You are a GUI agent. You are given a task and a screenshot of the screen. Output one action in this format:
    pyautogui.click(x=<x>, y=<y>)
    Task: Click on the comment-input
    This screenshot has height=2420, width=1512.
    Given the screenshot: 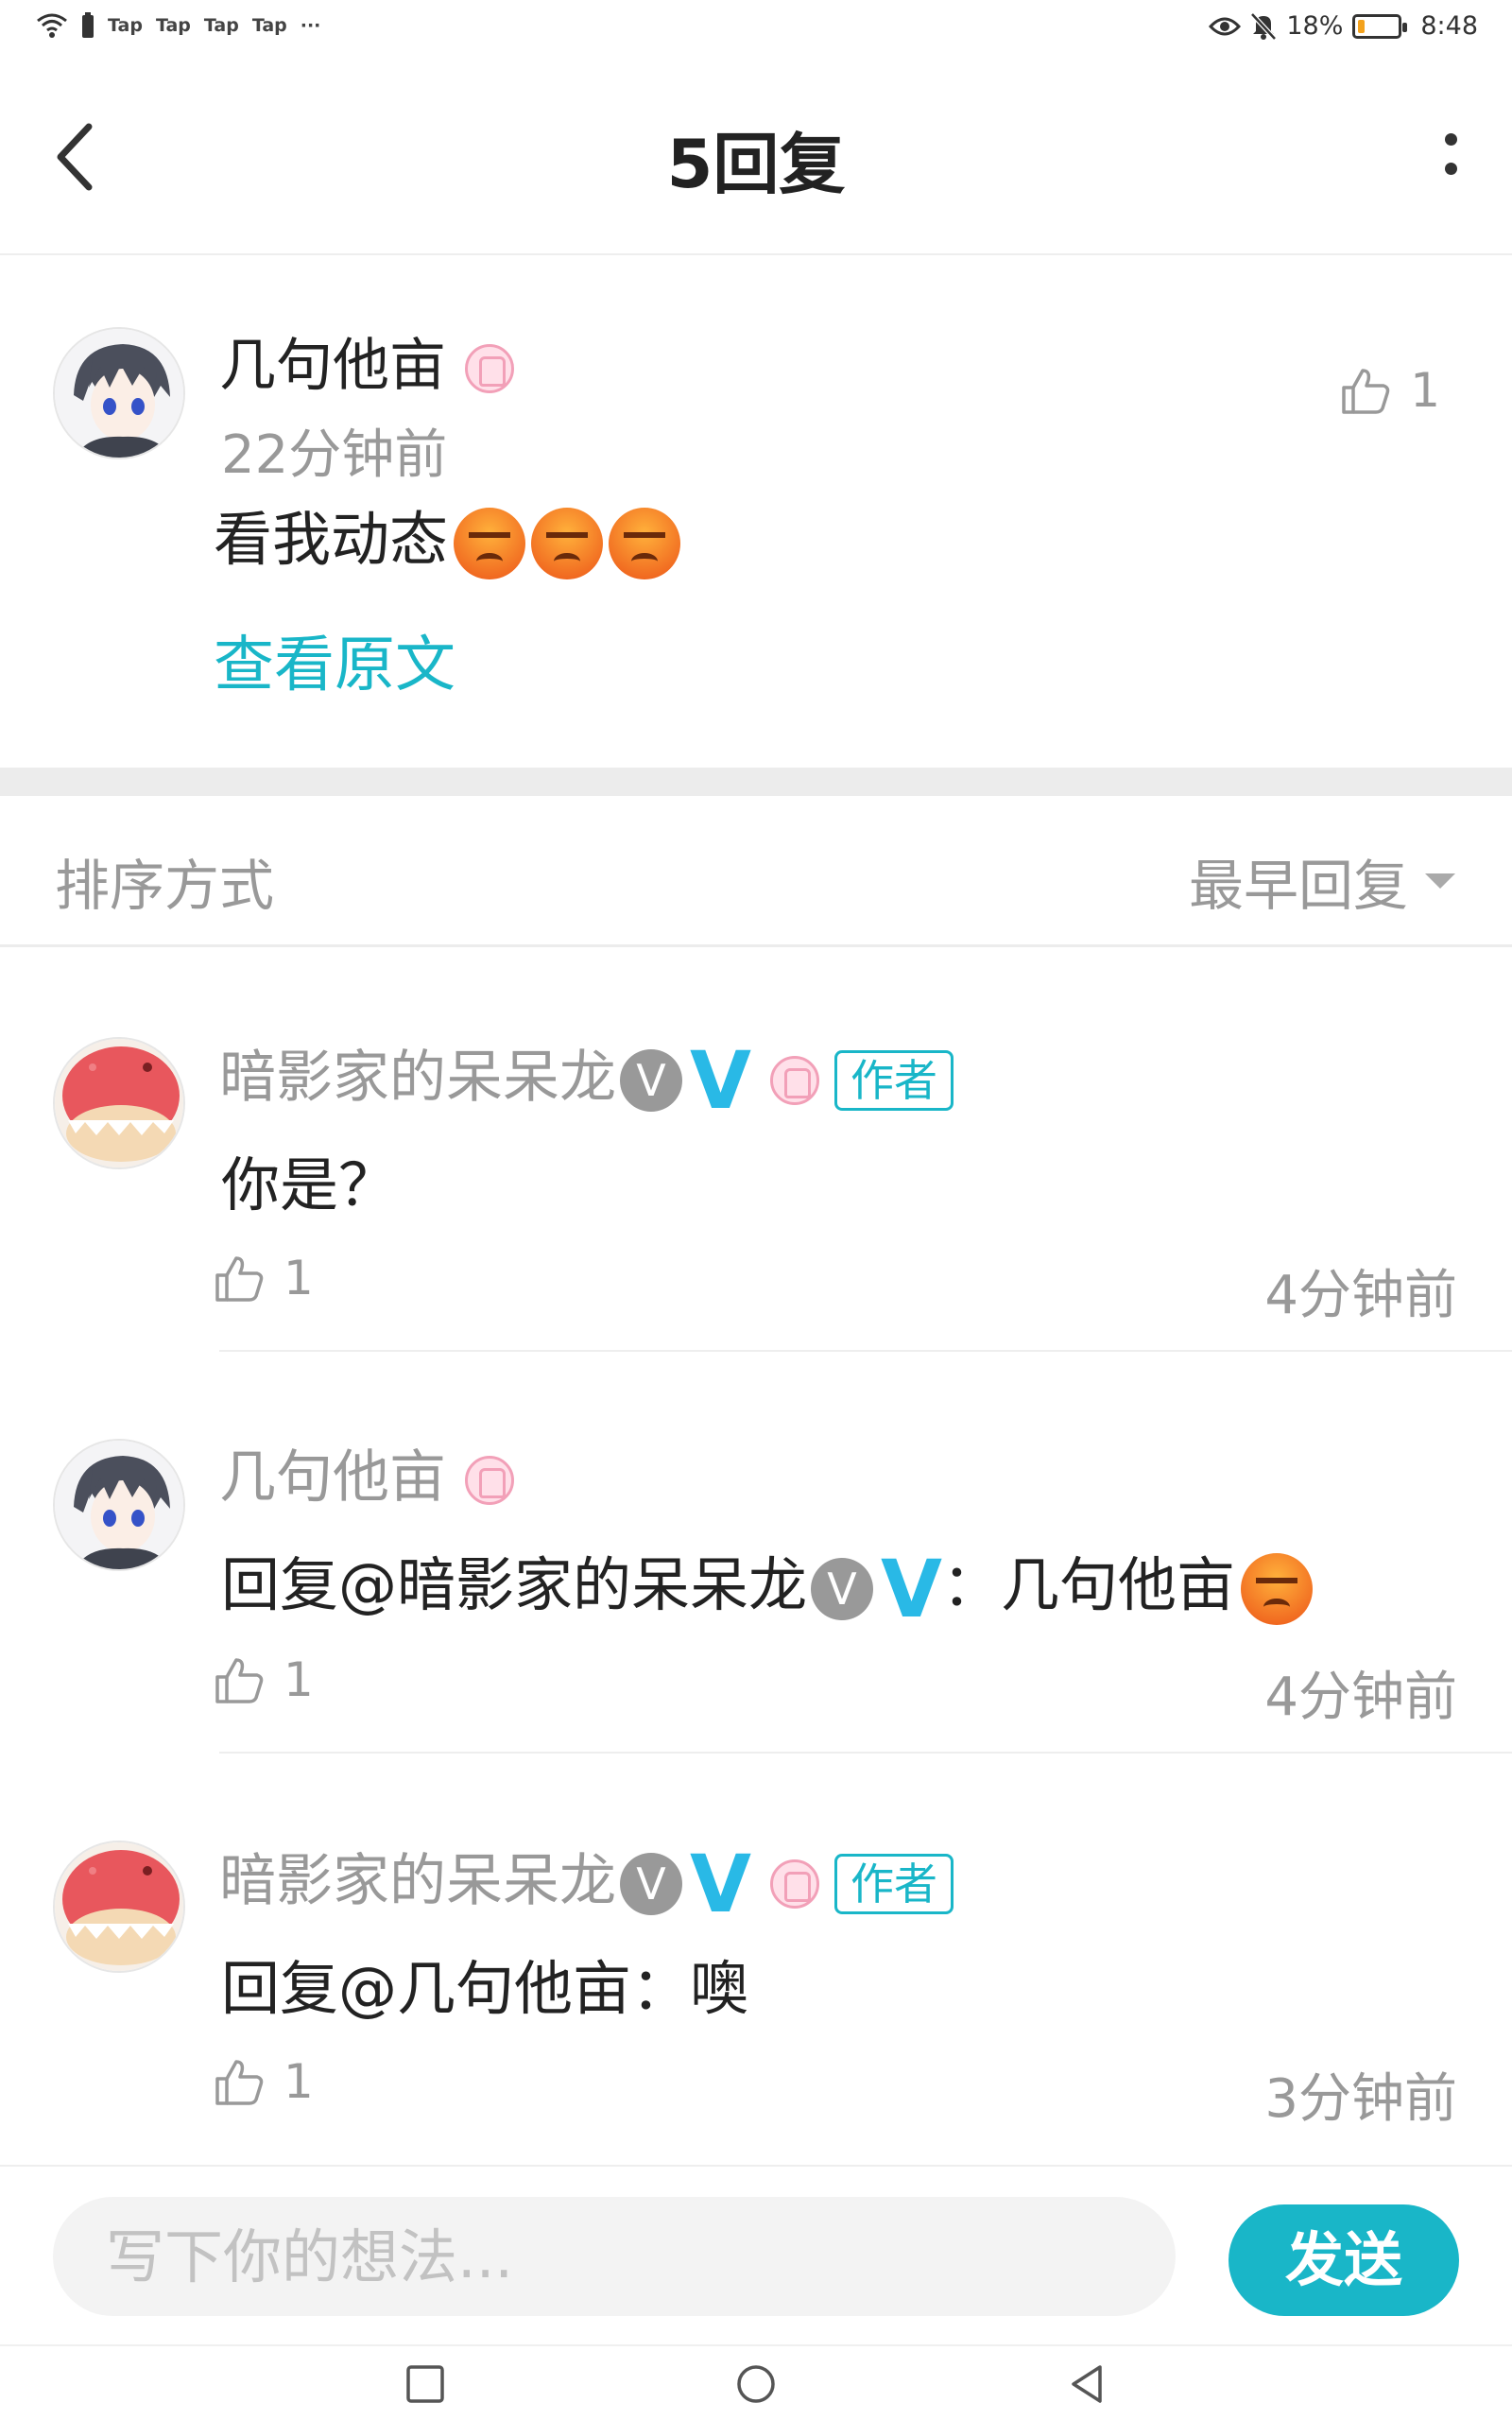 What is the action you would take?
    pyautogui.click(x=614, y=2256)
    